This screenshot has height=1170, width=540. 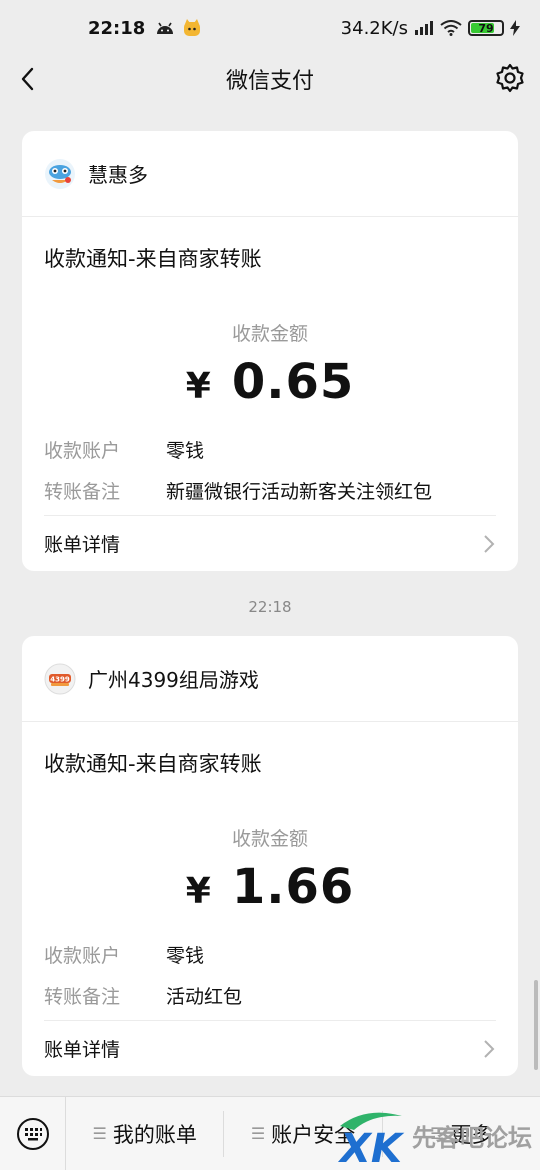 I want to click on wifi-icon, so click(x=451, y=28).